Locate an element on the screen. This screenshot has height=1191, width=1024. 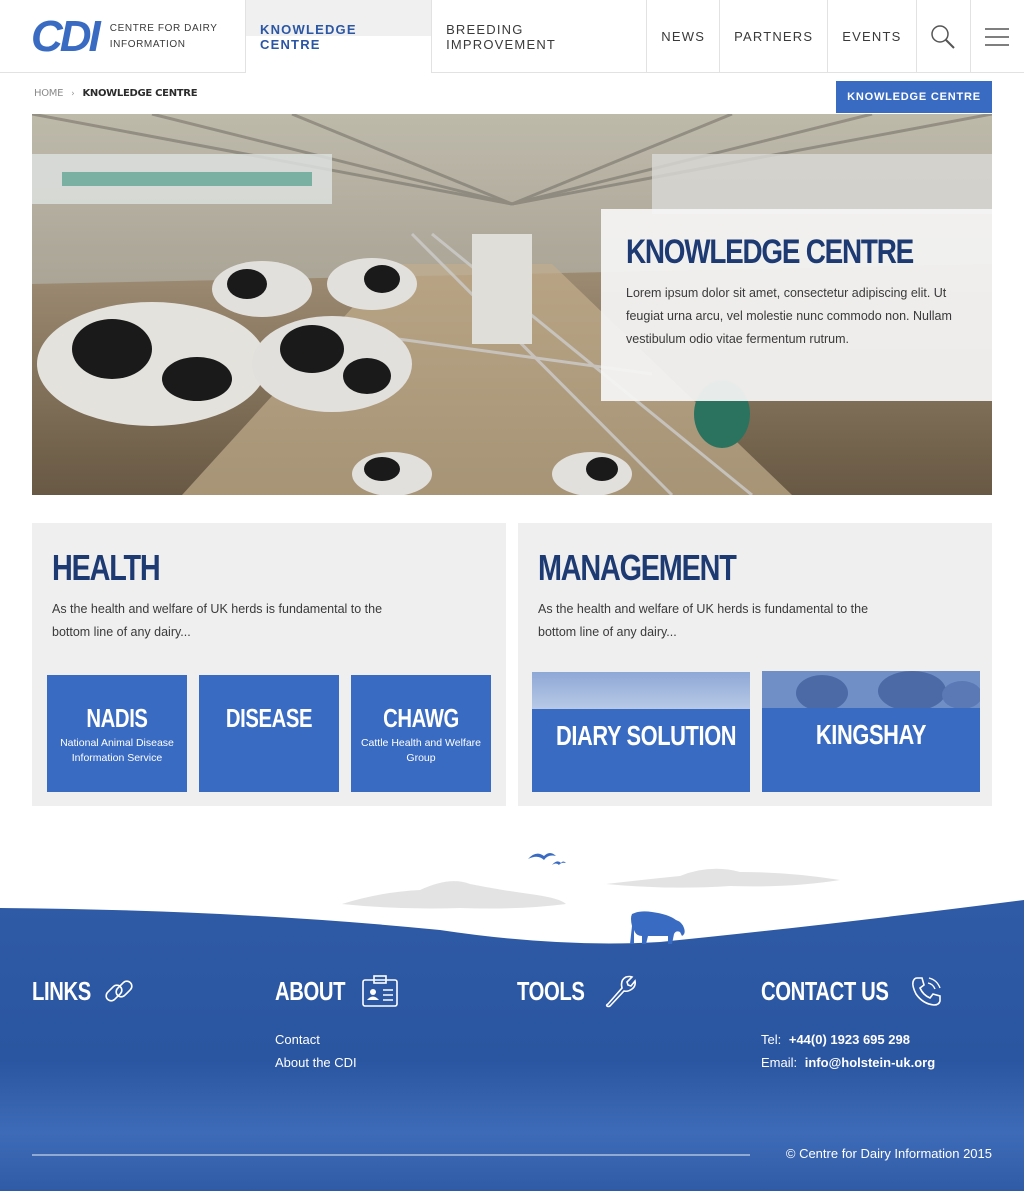
footer-tools-heading: Tools is located at coordinates (576, 991).